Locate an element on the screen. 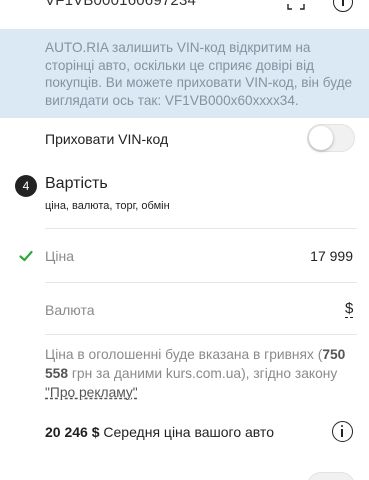 The image size is (369, 480). average-price-label: Середня ціна вашого авто is located at coordinates (186, 432).